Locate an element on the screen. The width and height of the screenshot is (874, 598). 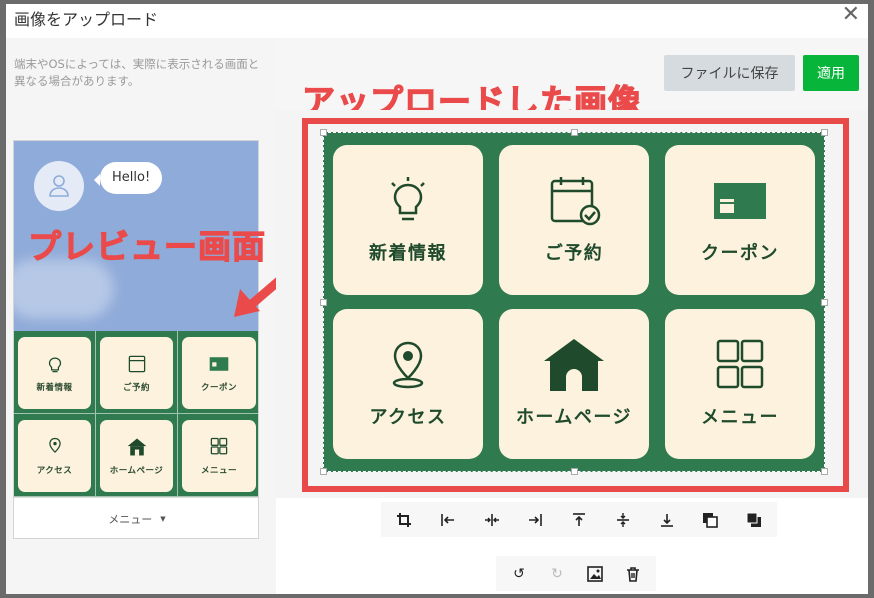
tile-label: アクセス is located at coordinates (408, 417).